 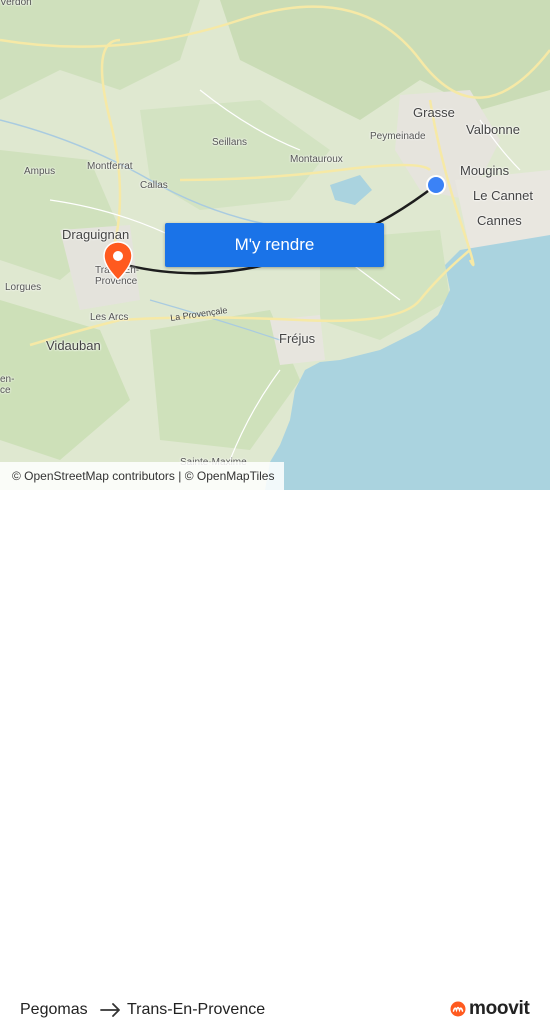 What do you see at coordinates (154, 185) in the screenshot?
I see `place-label: Callas` at bounding box center [154, 185].